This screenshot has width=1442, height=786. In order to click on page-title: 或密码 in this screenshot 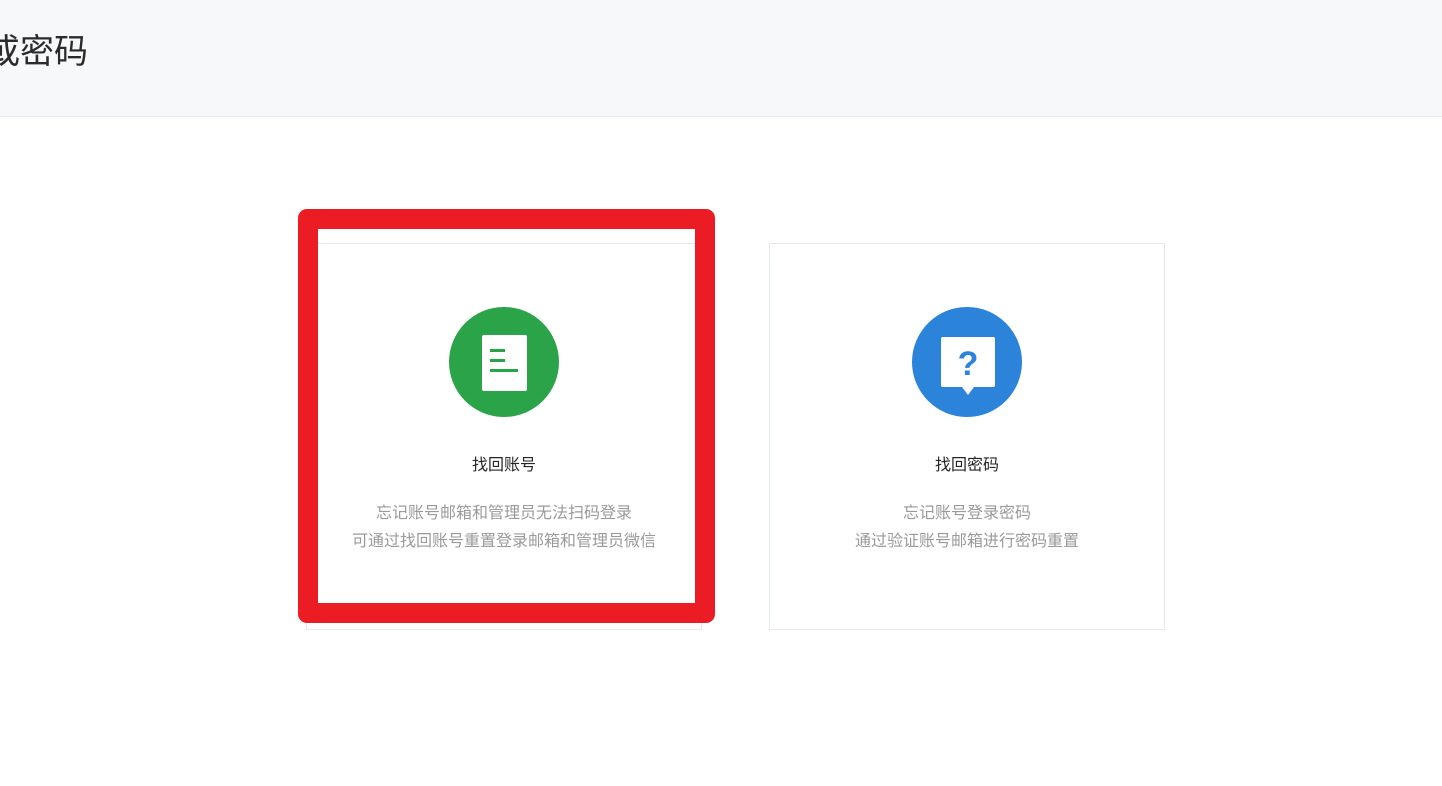, I will do `click(44, 52)`.